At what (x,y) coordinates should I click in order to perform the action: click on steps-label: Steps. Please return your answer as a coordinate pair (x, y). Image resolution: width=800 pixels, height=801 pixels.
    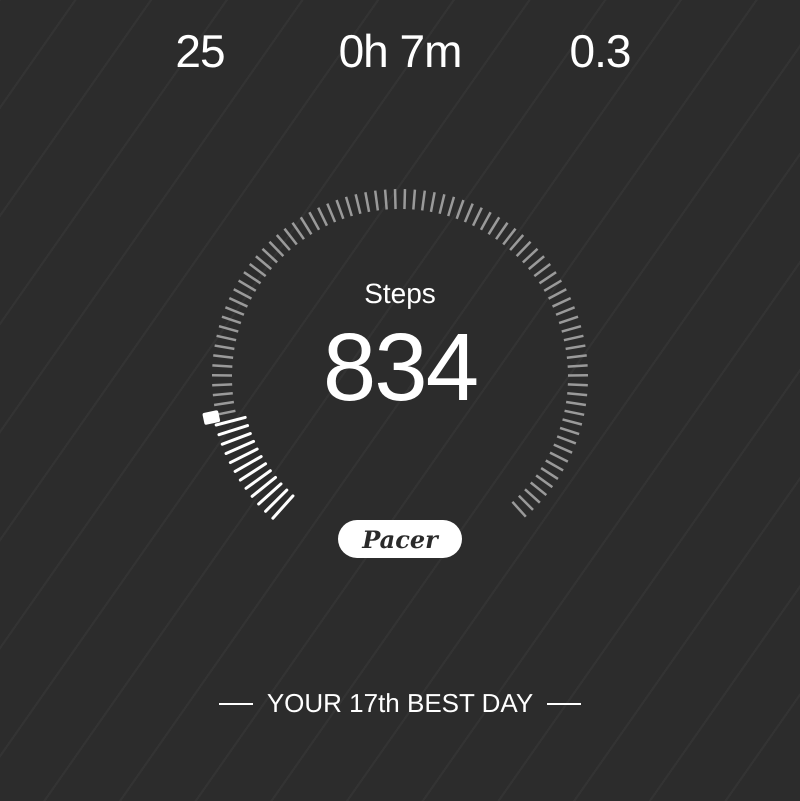
    Looking at the image, I should click on (400, 294).